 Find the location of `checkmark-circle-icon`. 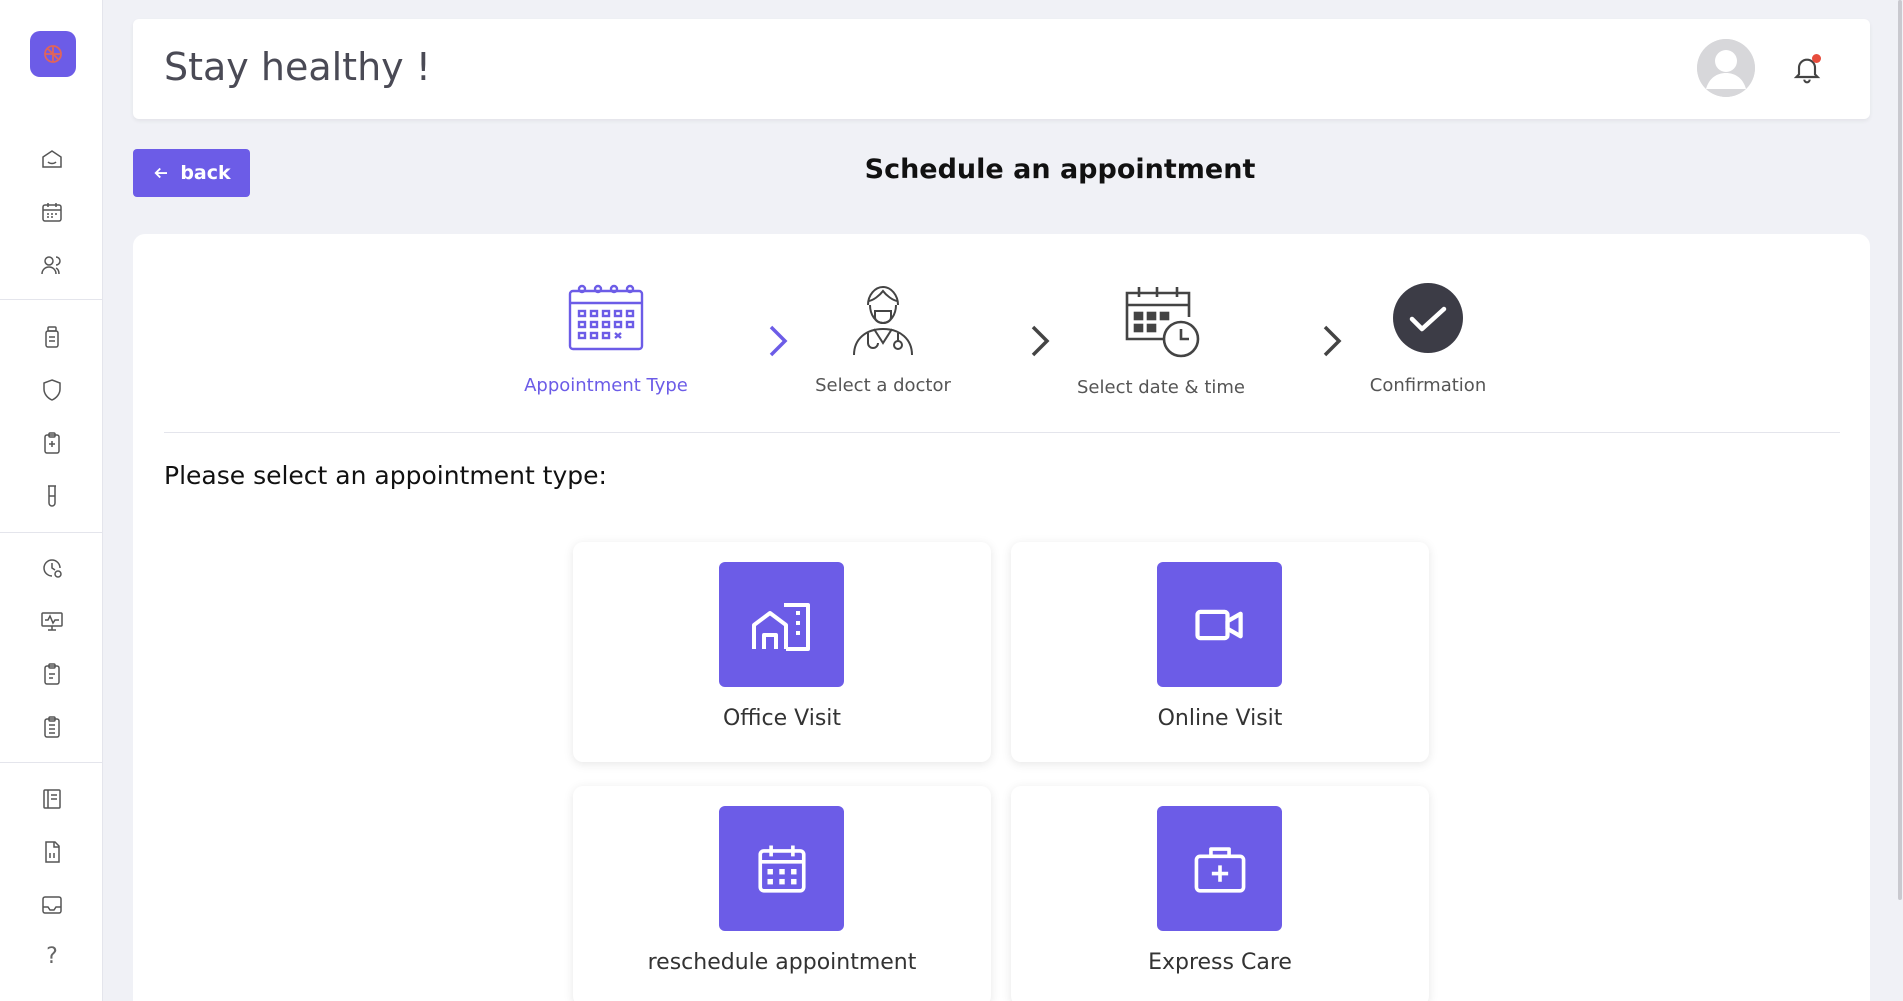

checkmark-circle-icon is located at coordinates (1428, 318).